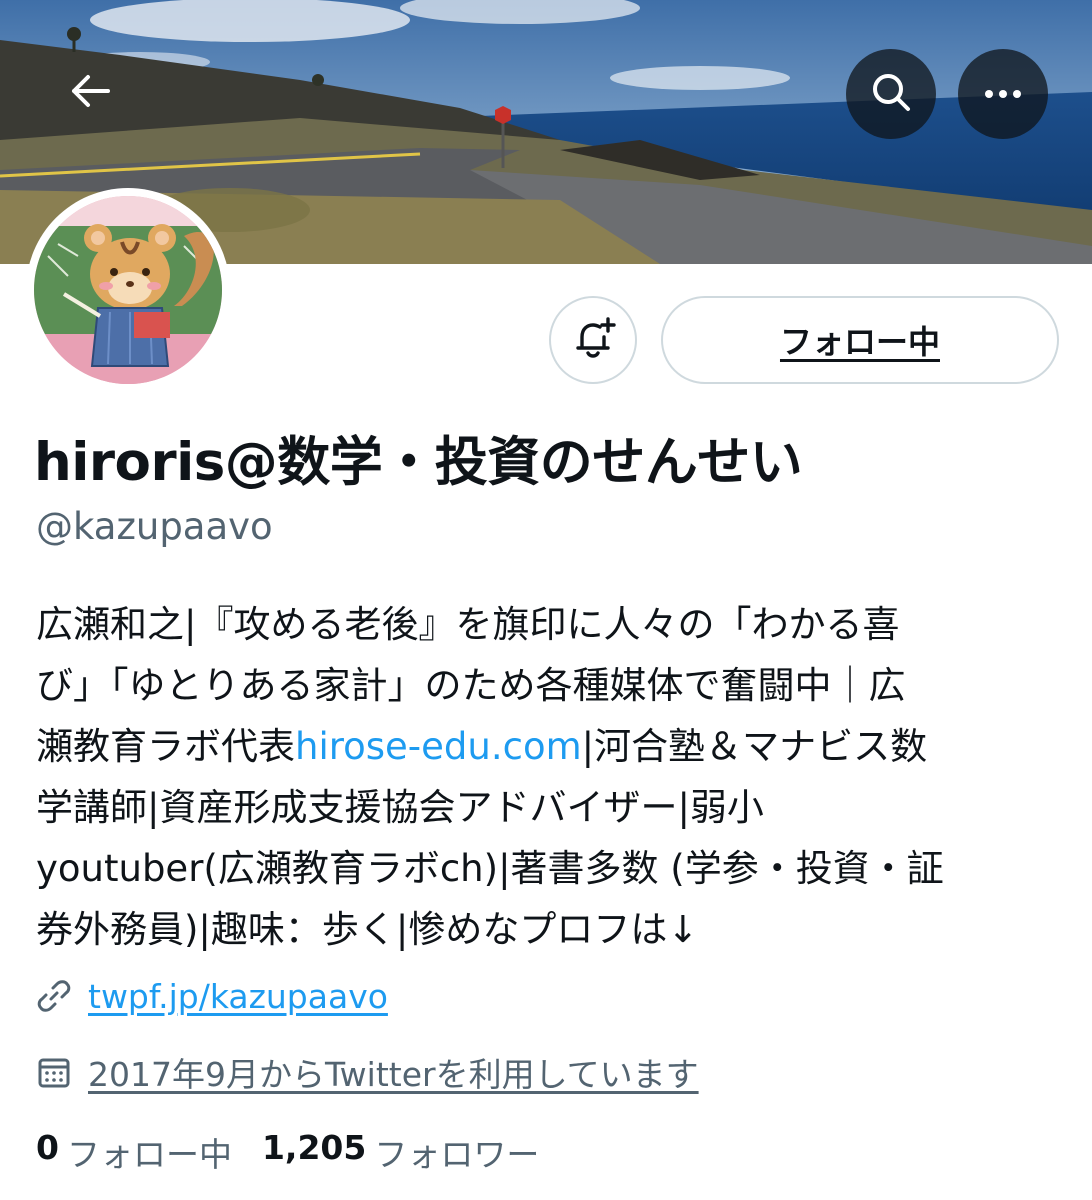 This screenshot has width=1092, height=1200. I want to click on follow-stats: 0 フォロー中 1,205 フォロワー, so click(302, 1152).